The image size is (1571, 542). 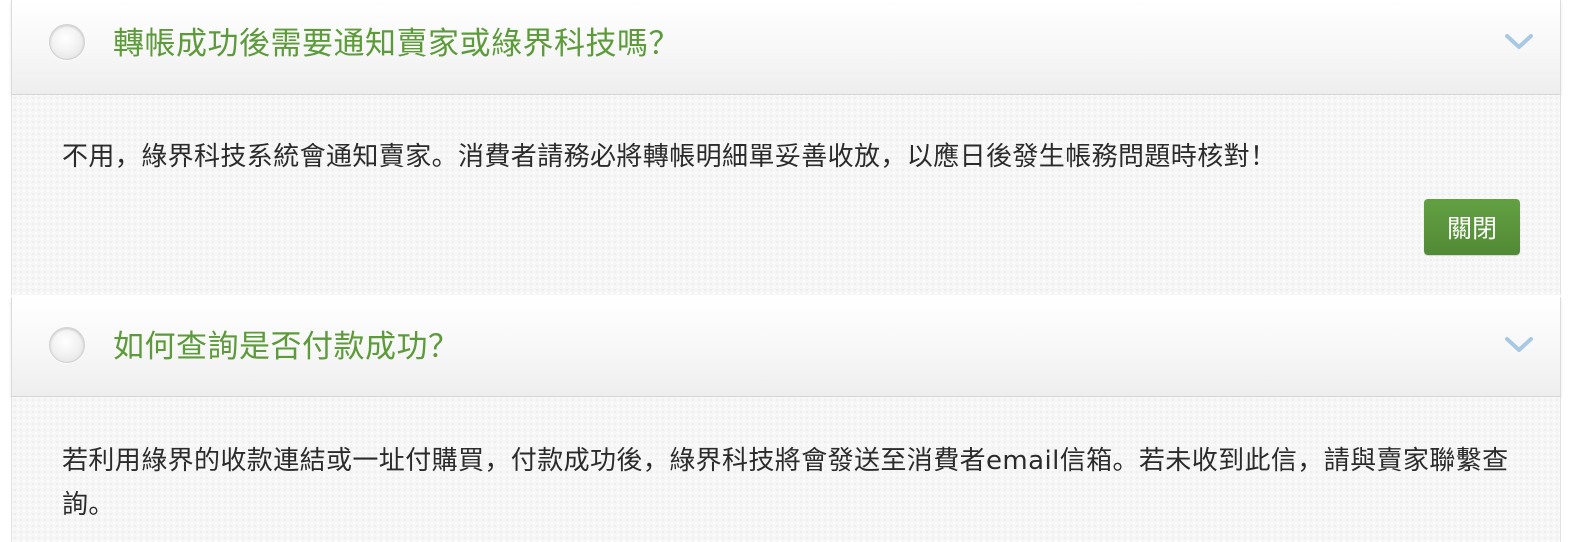 I want to click on faq-question-text: 如何查詢是否付款成功？, so click(x=286, y=347).